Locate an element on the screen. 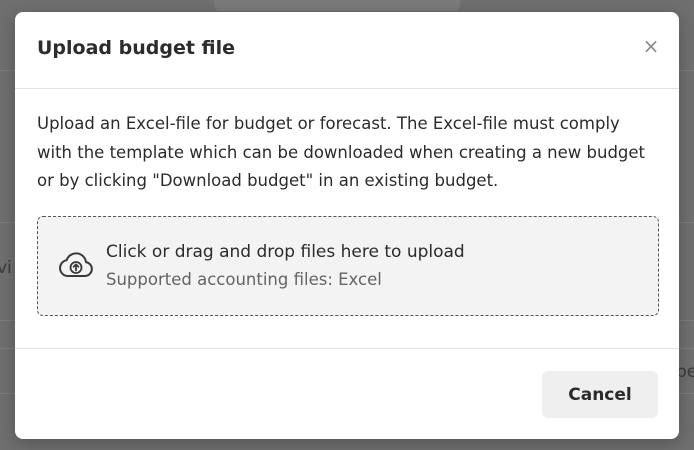 The width and height of the screenshot is (694, 450). dropzone-subtitle: Supported accounting files: Excel is located at coordinates (244, 279).